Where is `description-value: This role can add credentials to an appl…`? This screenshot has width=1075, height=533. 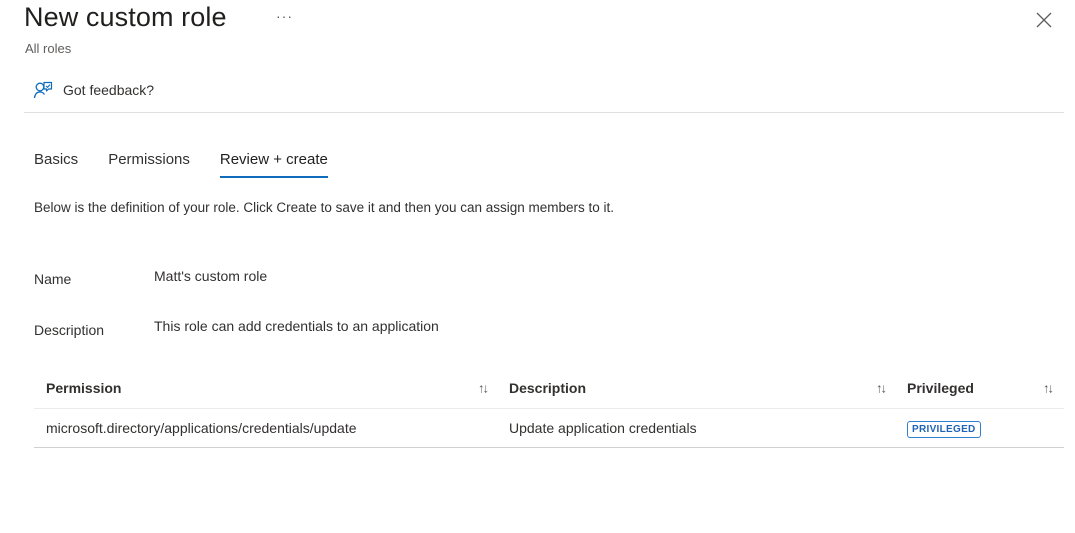 description-value: This role can add credentials to an appl… is located at coordinates (296, 326).